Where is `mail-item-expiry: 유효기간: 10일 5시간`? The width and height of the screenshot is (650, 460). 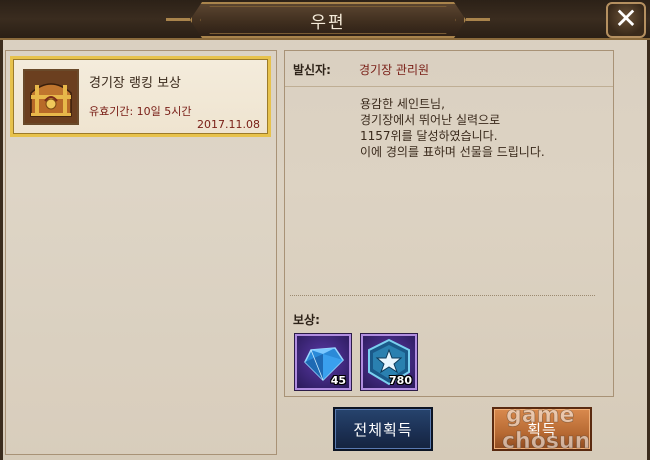 mail-item-expiry: 유효기간: 10일 5시간 is located at coordinates (140, 111).